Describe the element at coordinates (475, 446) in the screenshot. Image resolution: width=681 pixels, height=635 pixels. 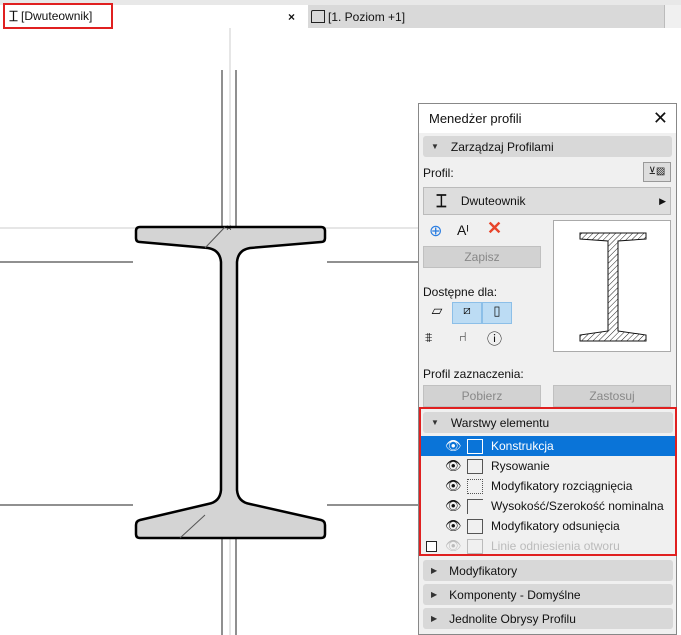
I see `construction-icon` at that location.